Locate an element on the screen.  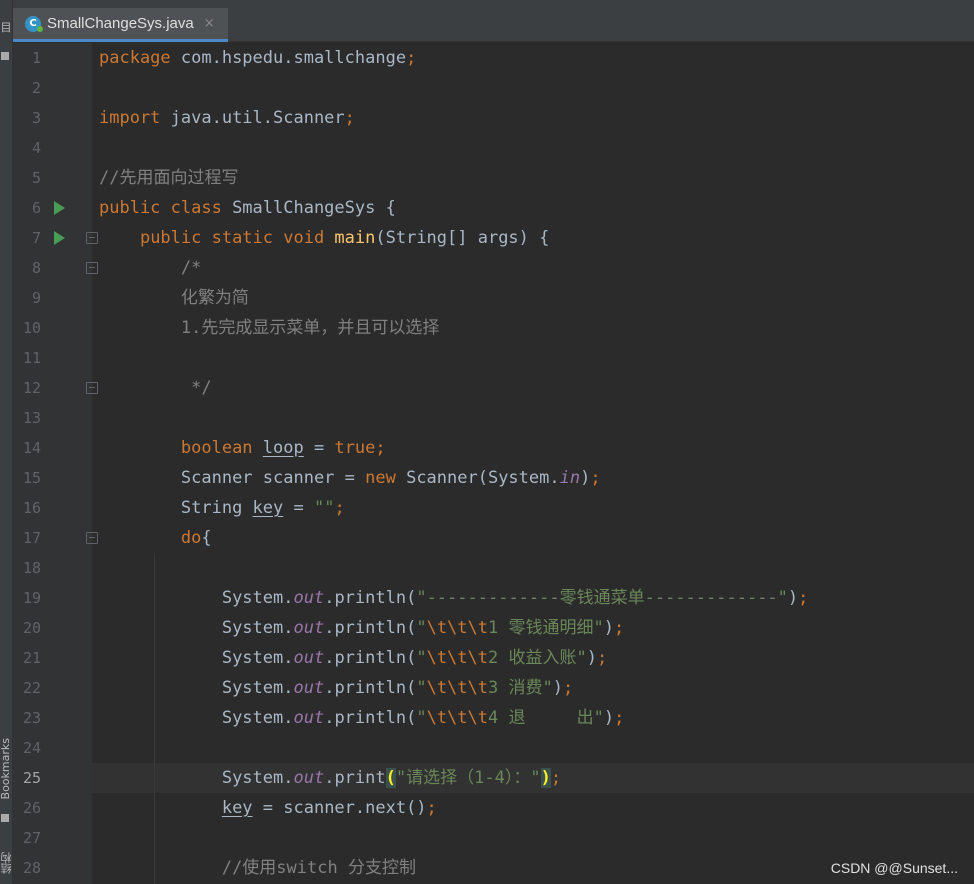
code-line: System.out.println("\t\t\t3 消费"); is located at coordinates (336, 688).